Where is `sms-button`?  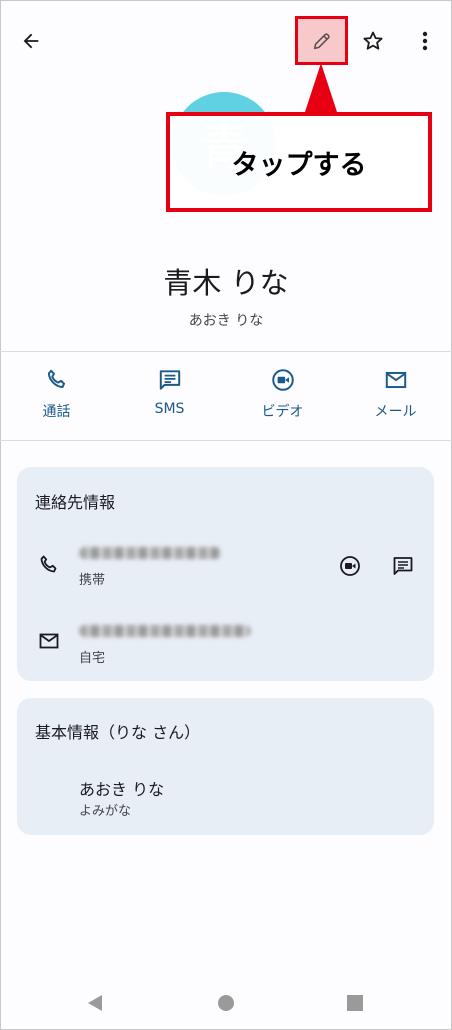
sms-button is located at coordinates (403, 566).